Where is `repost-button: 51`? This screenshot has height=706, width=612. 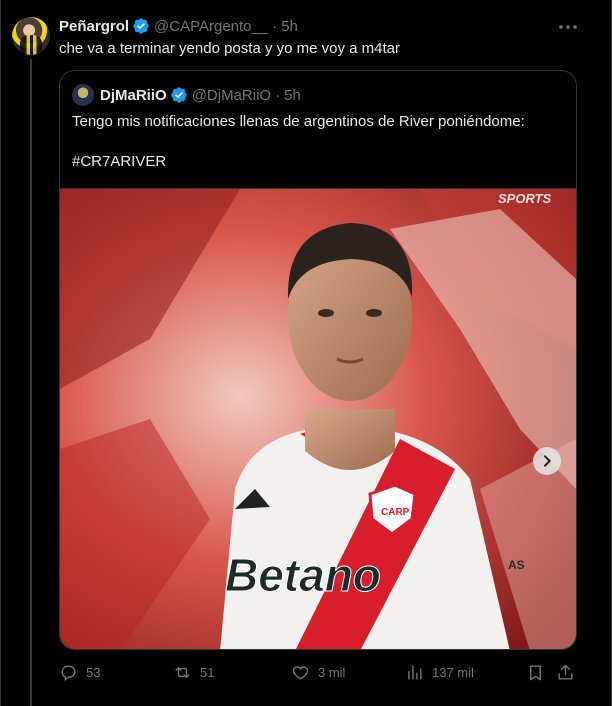
repost-button: 51 is located at coordinates (193, 672).